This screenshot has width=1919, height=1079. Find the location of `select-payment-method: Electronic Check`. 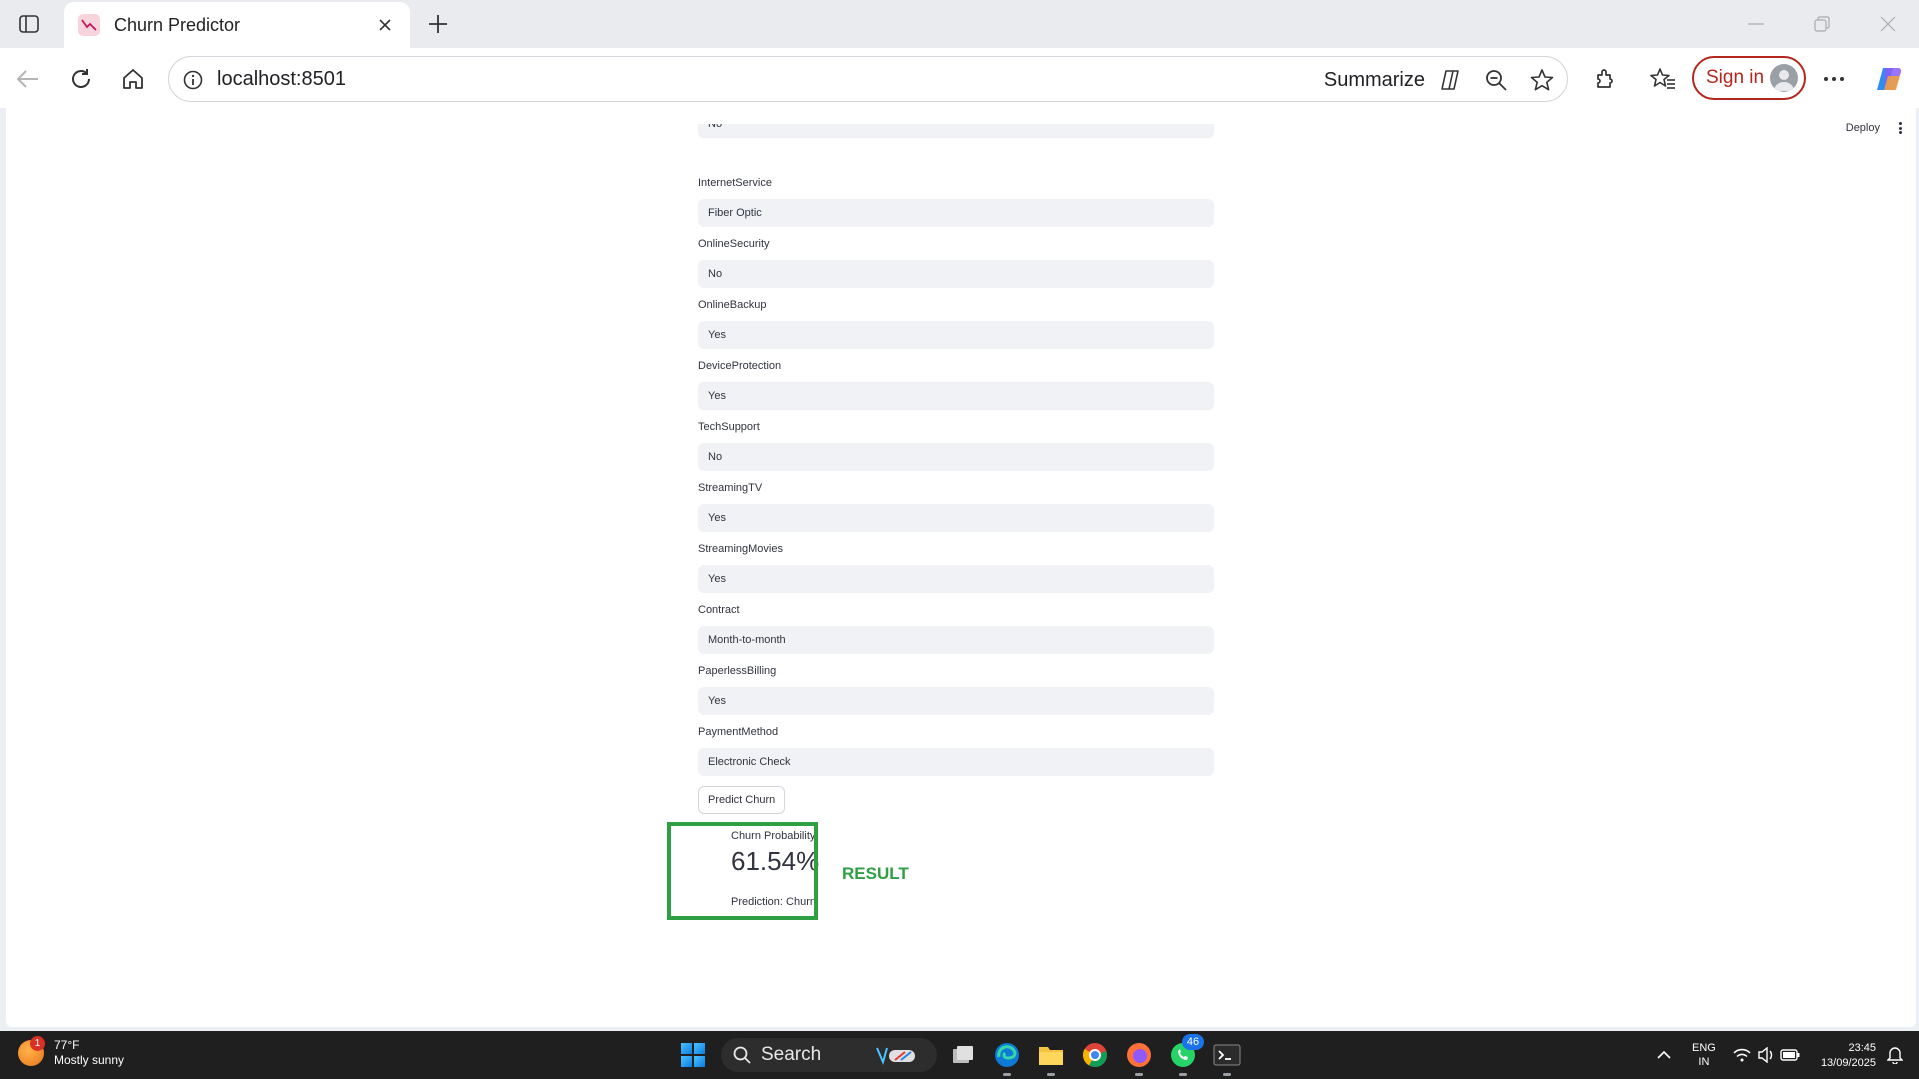

select-payment-method: Electronic Check is located at coordinates (956, 762).